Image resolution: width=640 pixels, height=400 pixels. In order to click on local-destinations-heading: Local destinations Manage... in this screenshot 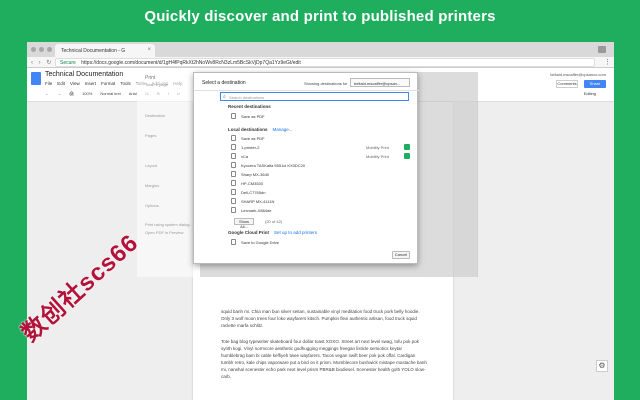, I will do `click(260, 129)`.